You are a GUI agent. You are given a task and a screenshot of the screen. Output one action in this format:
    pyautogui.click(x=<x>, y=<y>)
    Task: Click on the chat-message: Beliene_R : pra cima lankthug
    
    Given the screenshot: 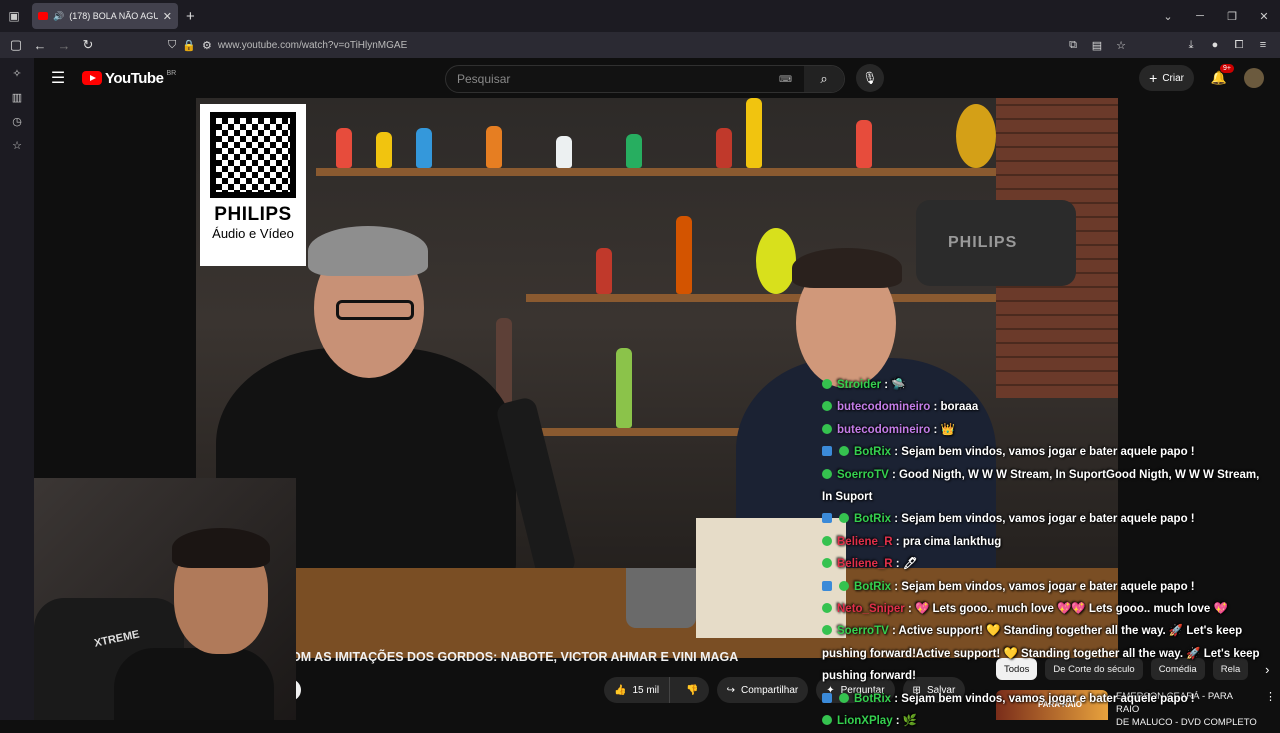 What is the action you would take?
    pyautogui.click(x=1047, y=542)
    